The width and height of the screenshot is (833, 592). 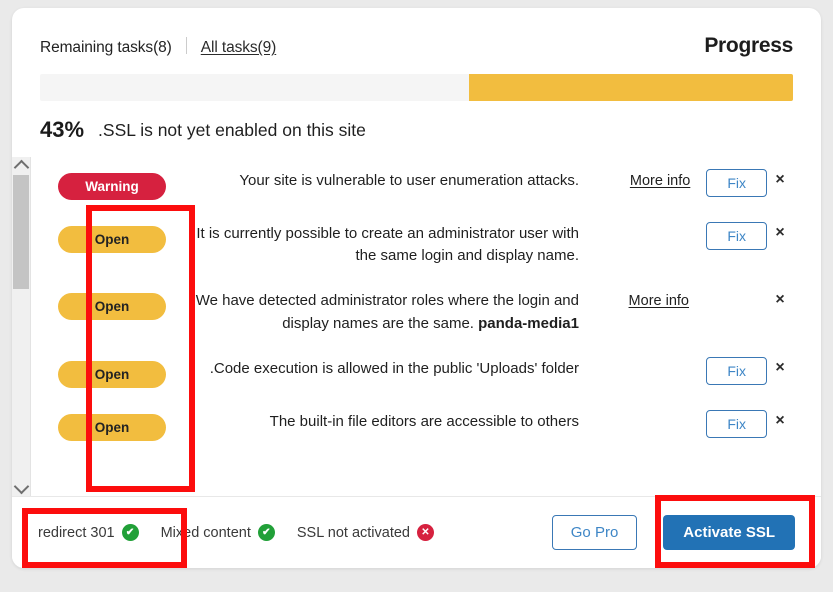 I want to click on footer-actions: Go Pro Activate SSL, so click(x=673, y=532).